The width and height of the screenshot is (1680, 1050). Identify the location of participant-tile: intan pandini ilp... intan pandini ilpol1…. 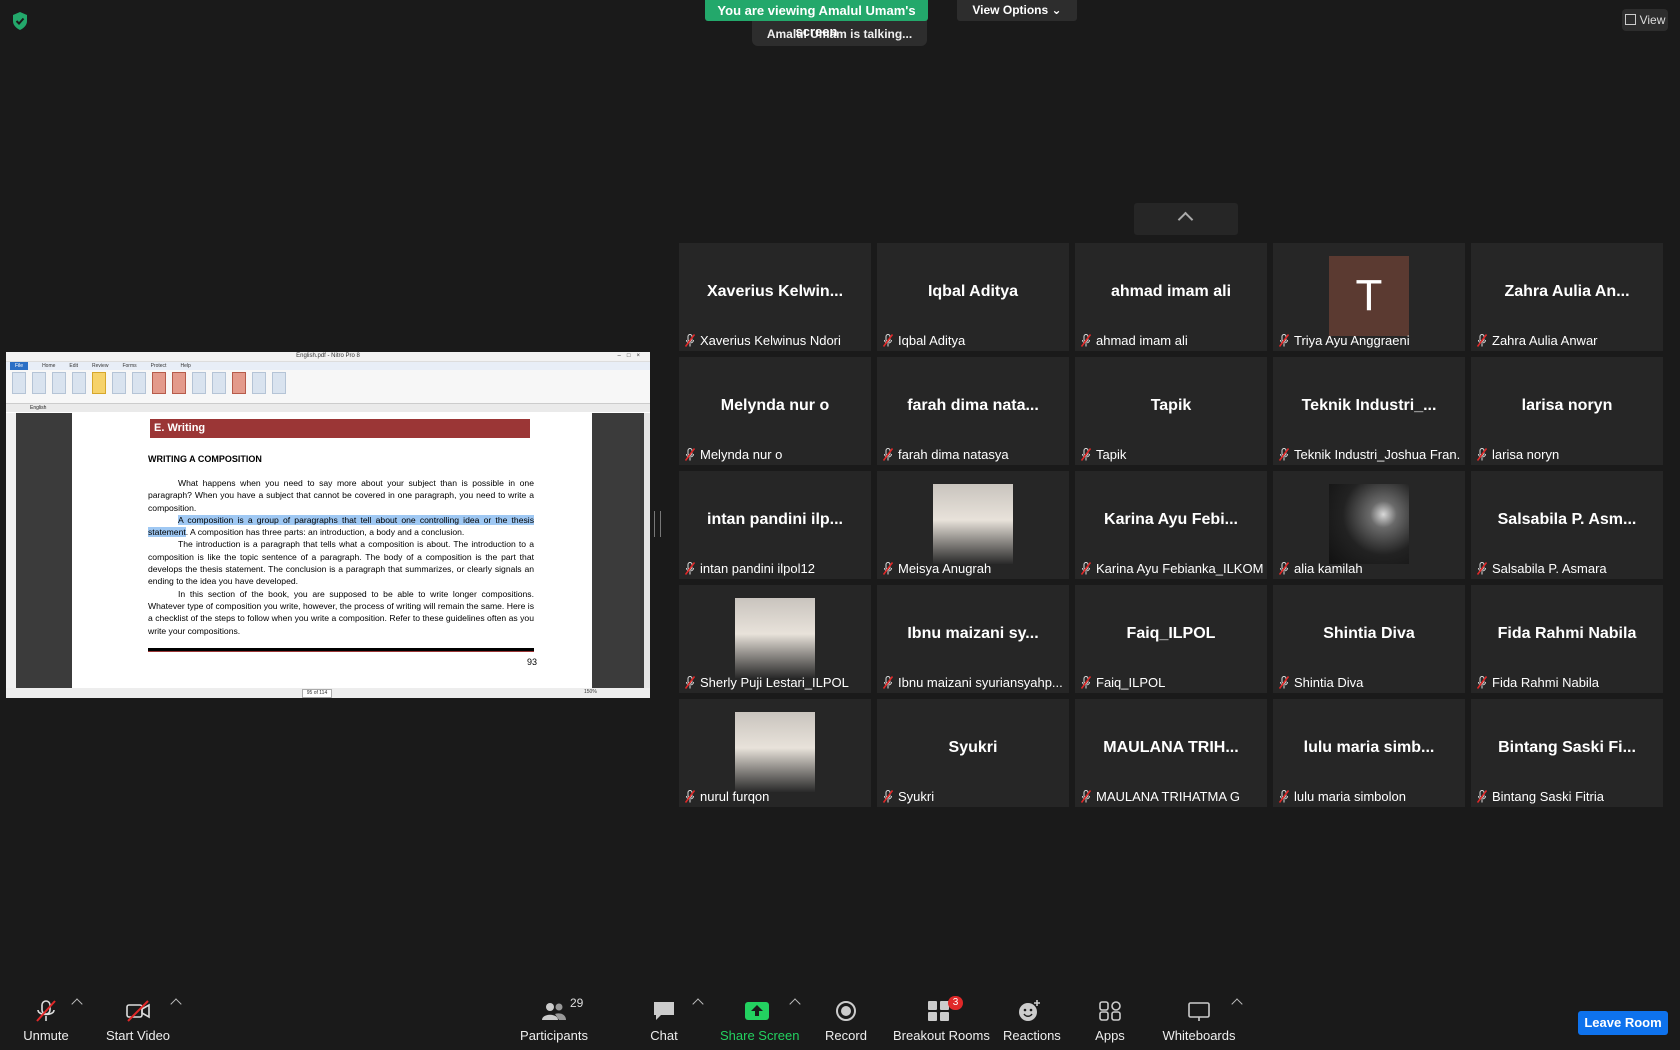
(775, 525).